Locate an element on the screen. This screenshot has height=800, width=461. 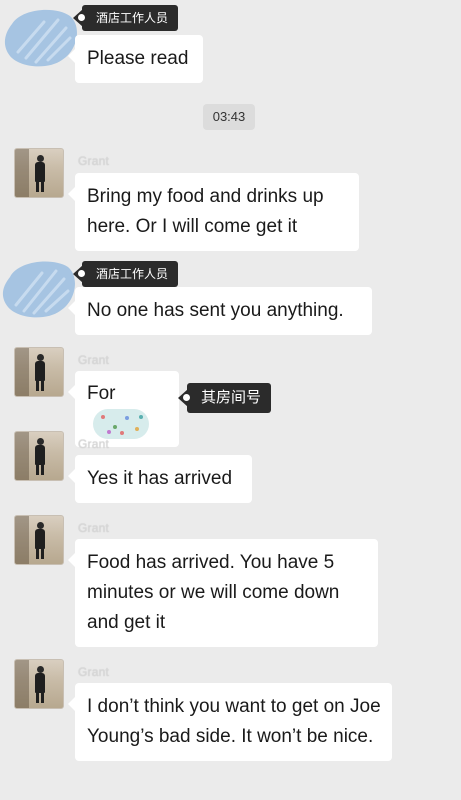
time-divider: 03:43 is located at coordinates (229, 117).